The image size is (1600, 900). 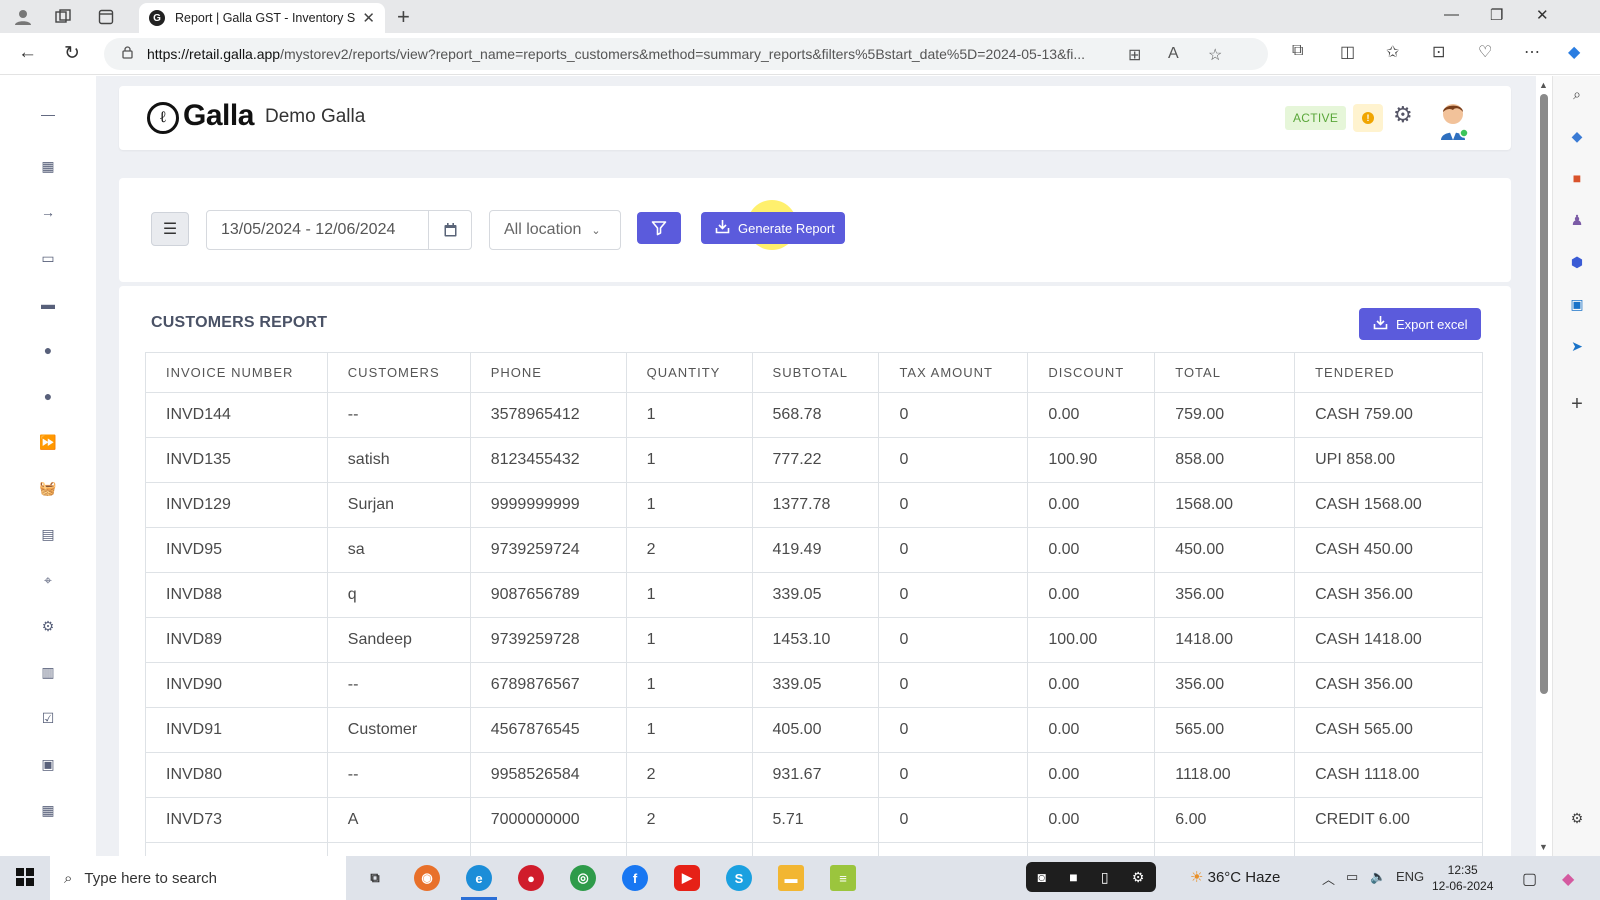 What do you see at coordinates (48, 488) in the screenshot?
I see `basket-icon: 🧺` at bounding box center [48, 488].